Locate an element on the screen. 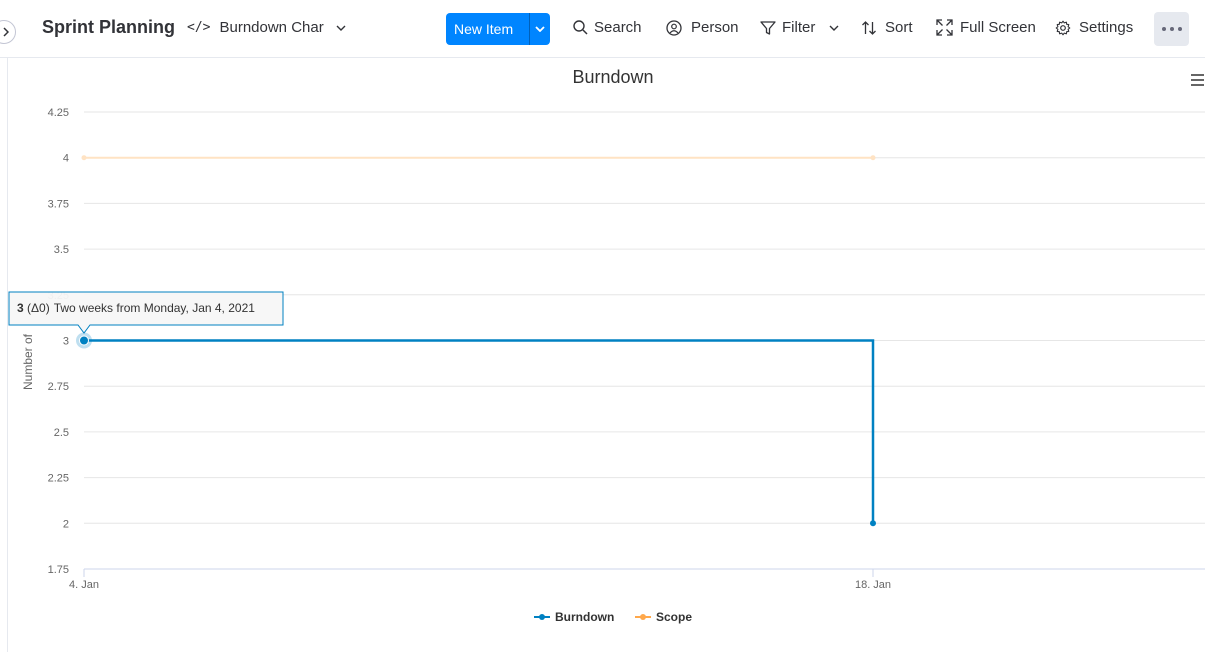 The width and height of the screenshot is (1205, 652). more-options-button is located at coordinates (1171, 29).